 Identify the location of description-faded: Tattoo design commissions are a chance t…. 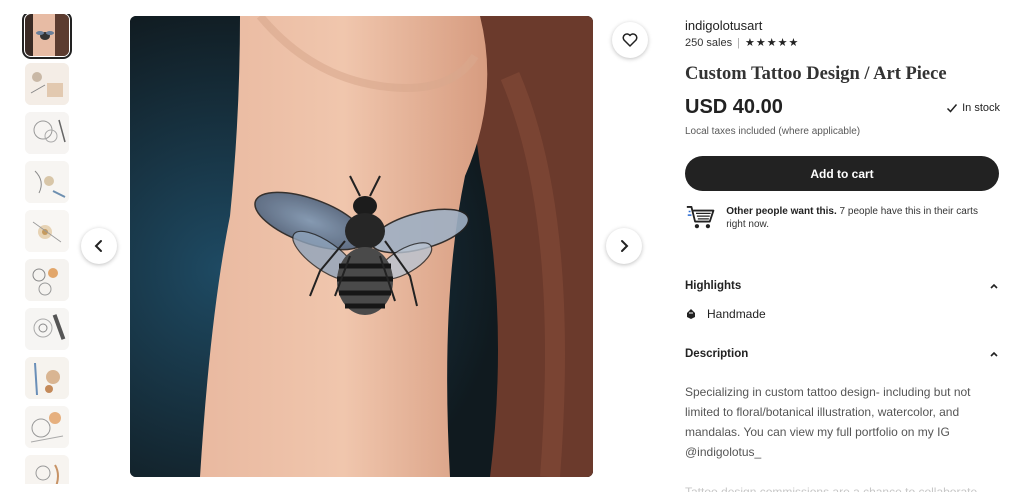
(831, 488).